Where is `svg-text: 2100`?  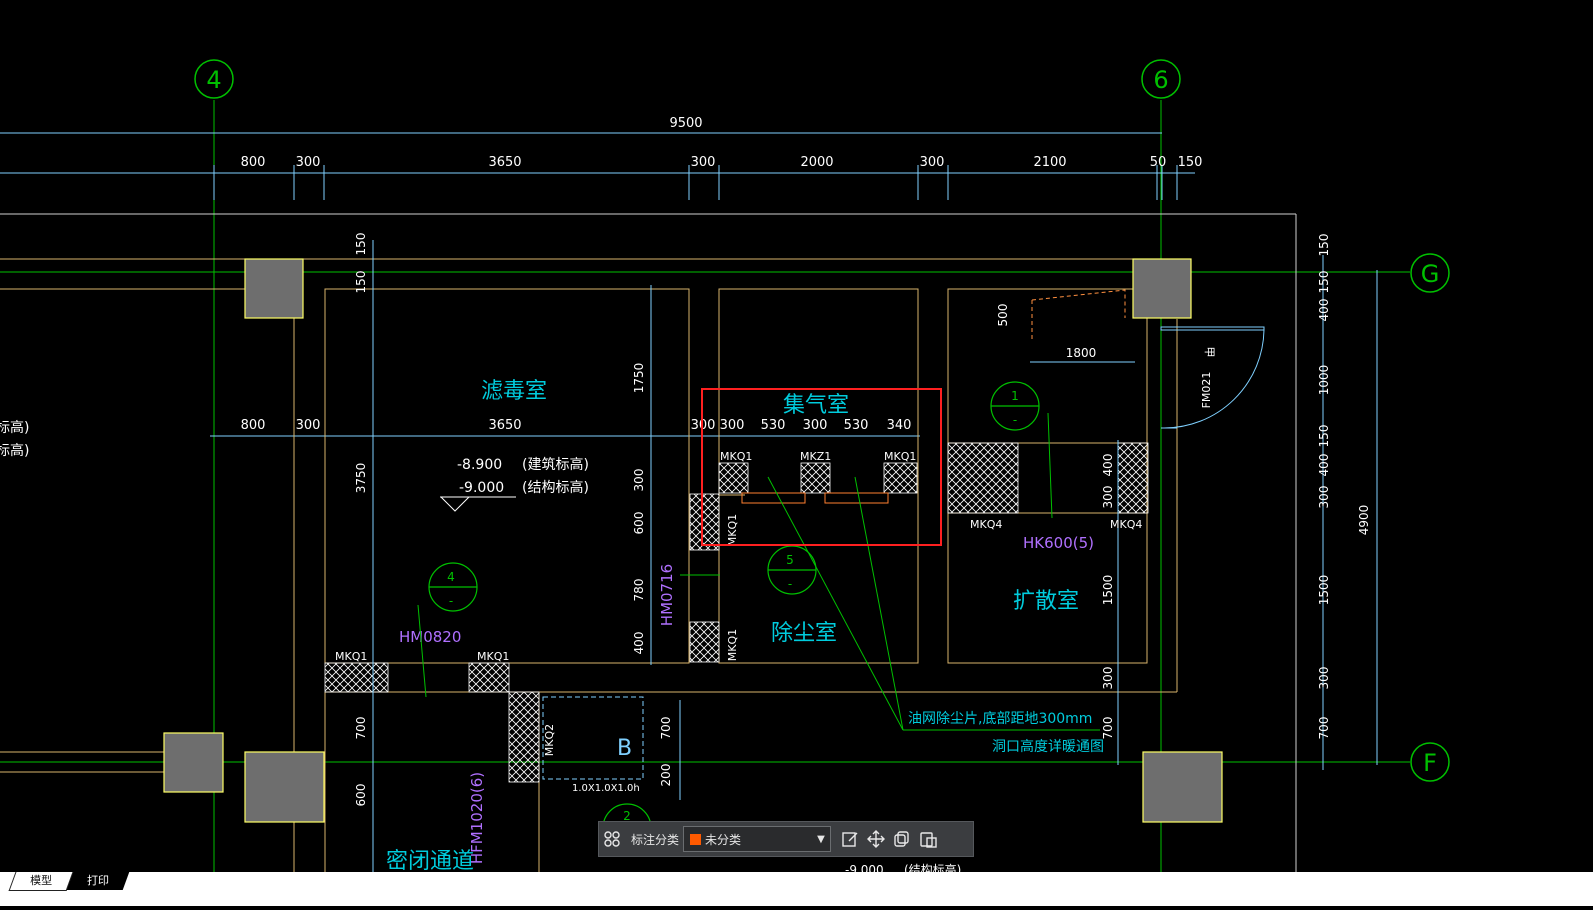 svg-text: 2100 is located at coordinates (1049, 162).